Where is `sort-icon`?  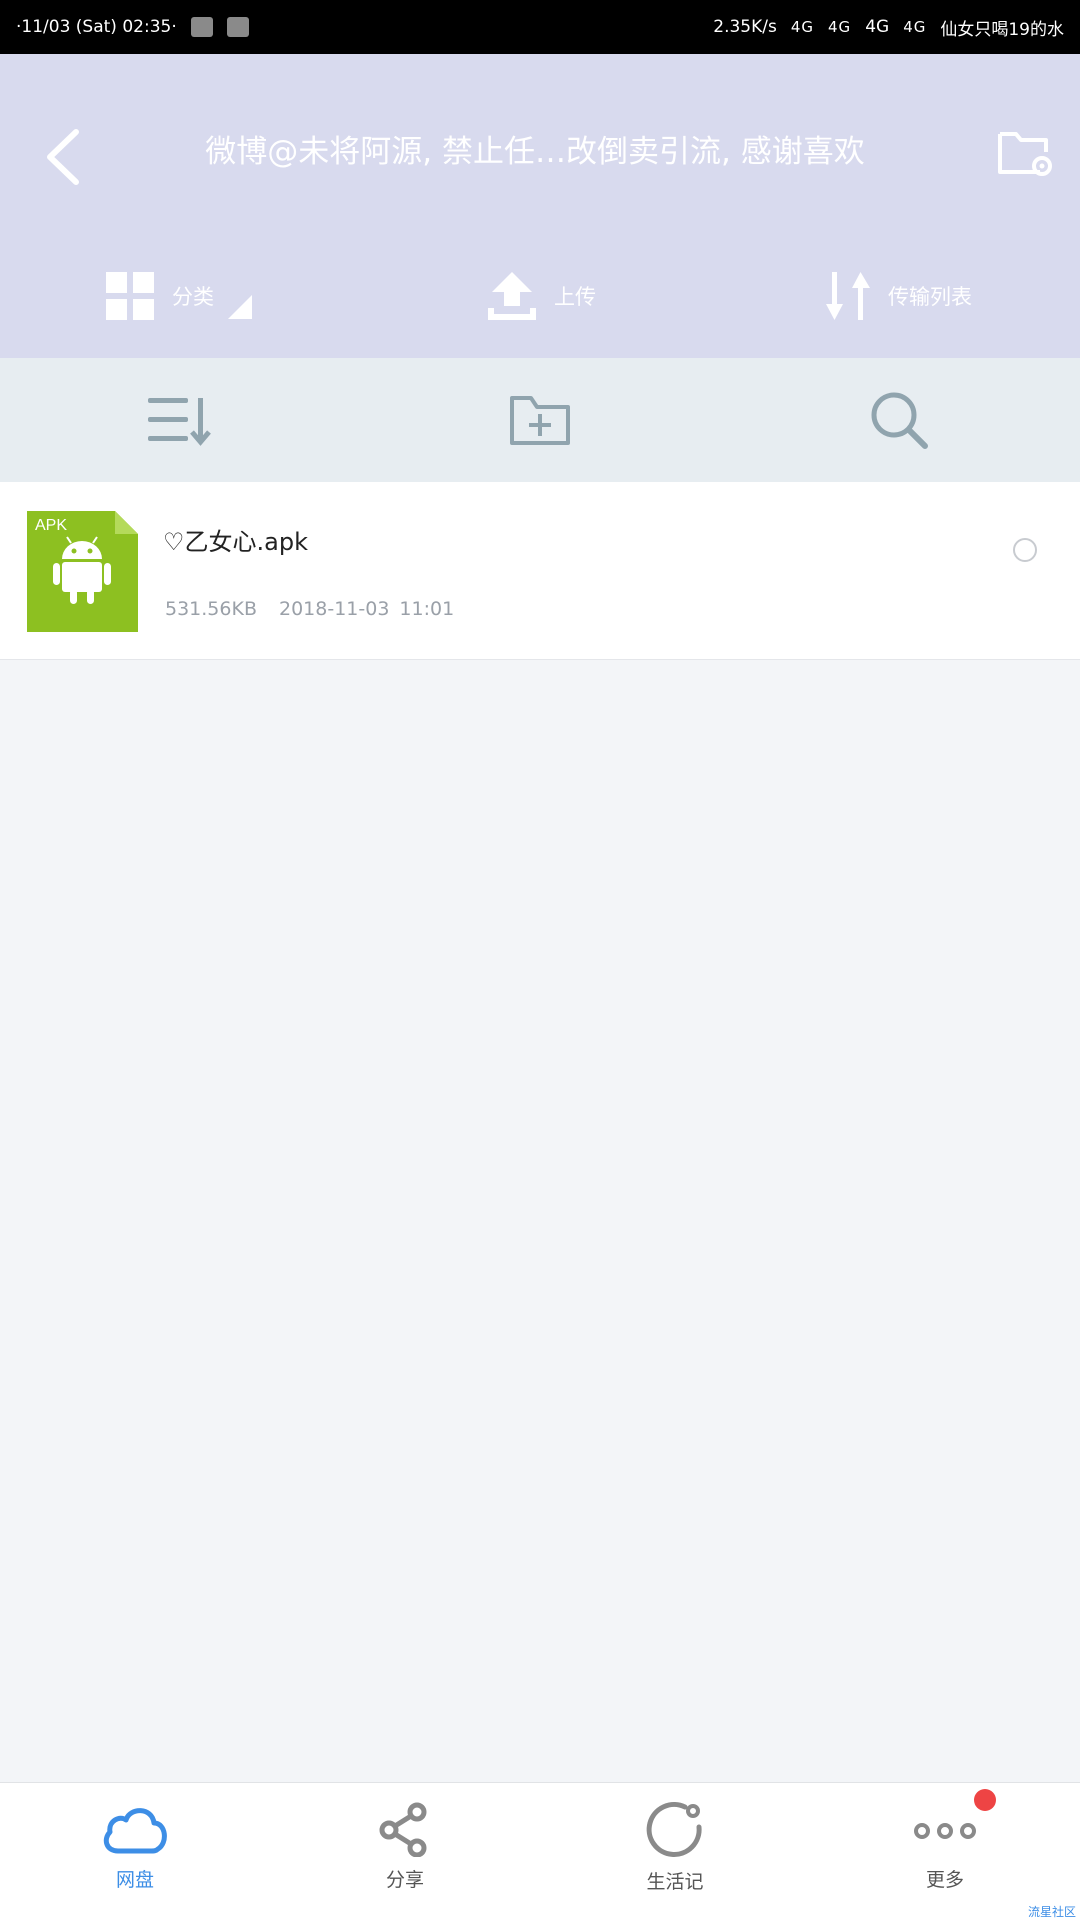
sort-icon is located at coordinates (179, 422).